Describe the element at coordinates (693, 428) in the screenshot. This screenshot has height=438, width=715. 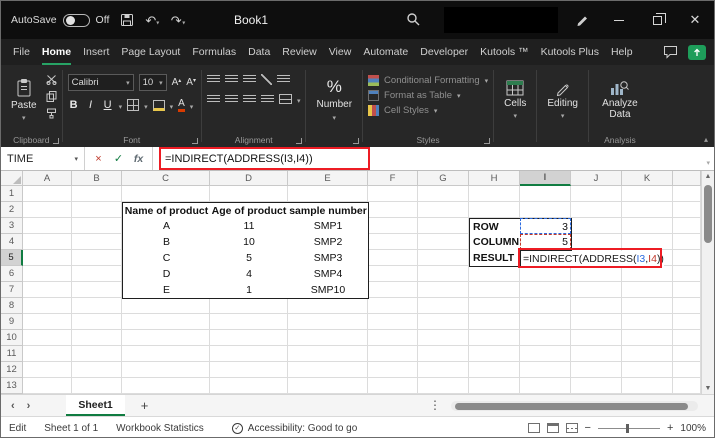
I see `zoom-level: 100%` at that location.